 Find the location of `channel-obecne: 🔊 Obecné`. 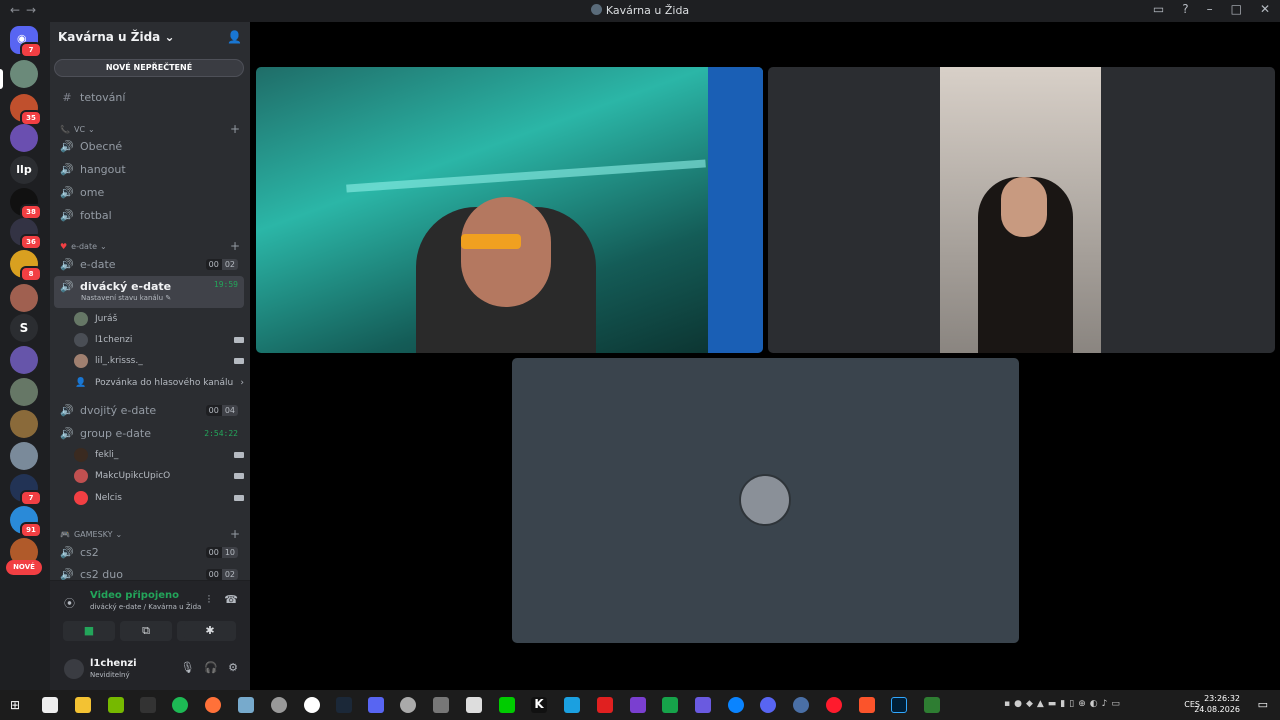

channel-obecne: 🔊 Obecné is located at coordinates (149, 146).